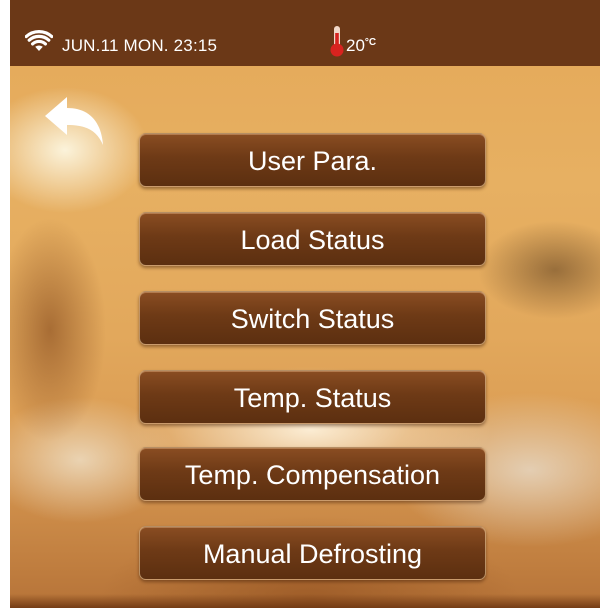  Describe the element at coordinates (312, 160) in the screenshot. I see `user-para-button: User Para.` at that location.